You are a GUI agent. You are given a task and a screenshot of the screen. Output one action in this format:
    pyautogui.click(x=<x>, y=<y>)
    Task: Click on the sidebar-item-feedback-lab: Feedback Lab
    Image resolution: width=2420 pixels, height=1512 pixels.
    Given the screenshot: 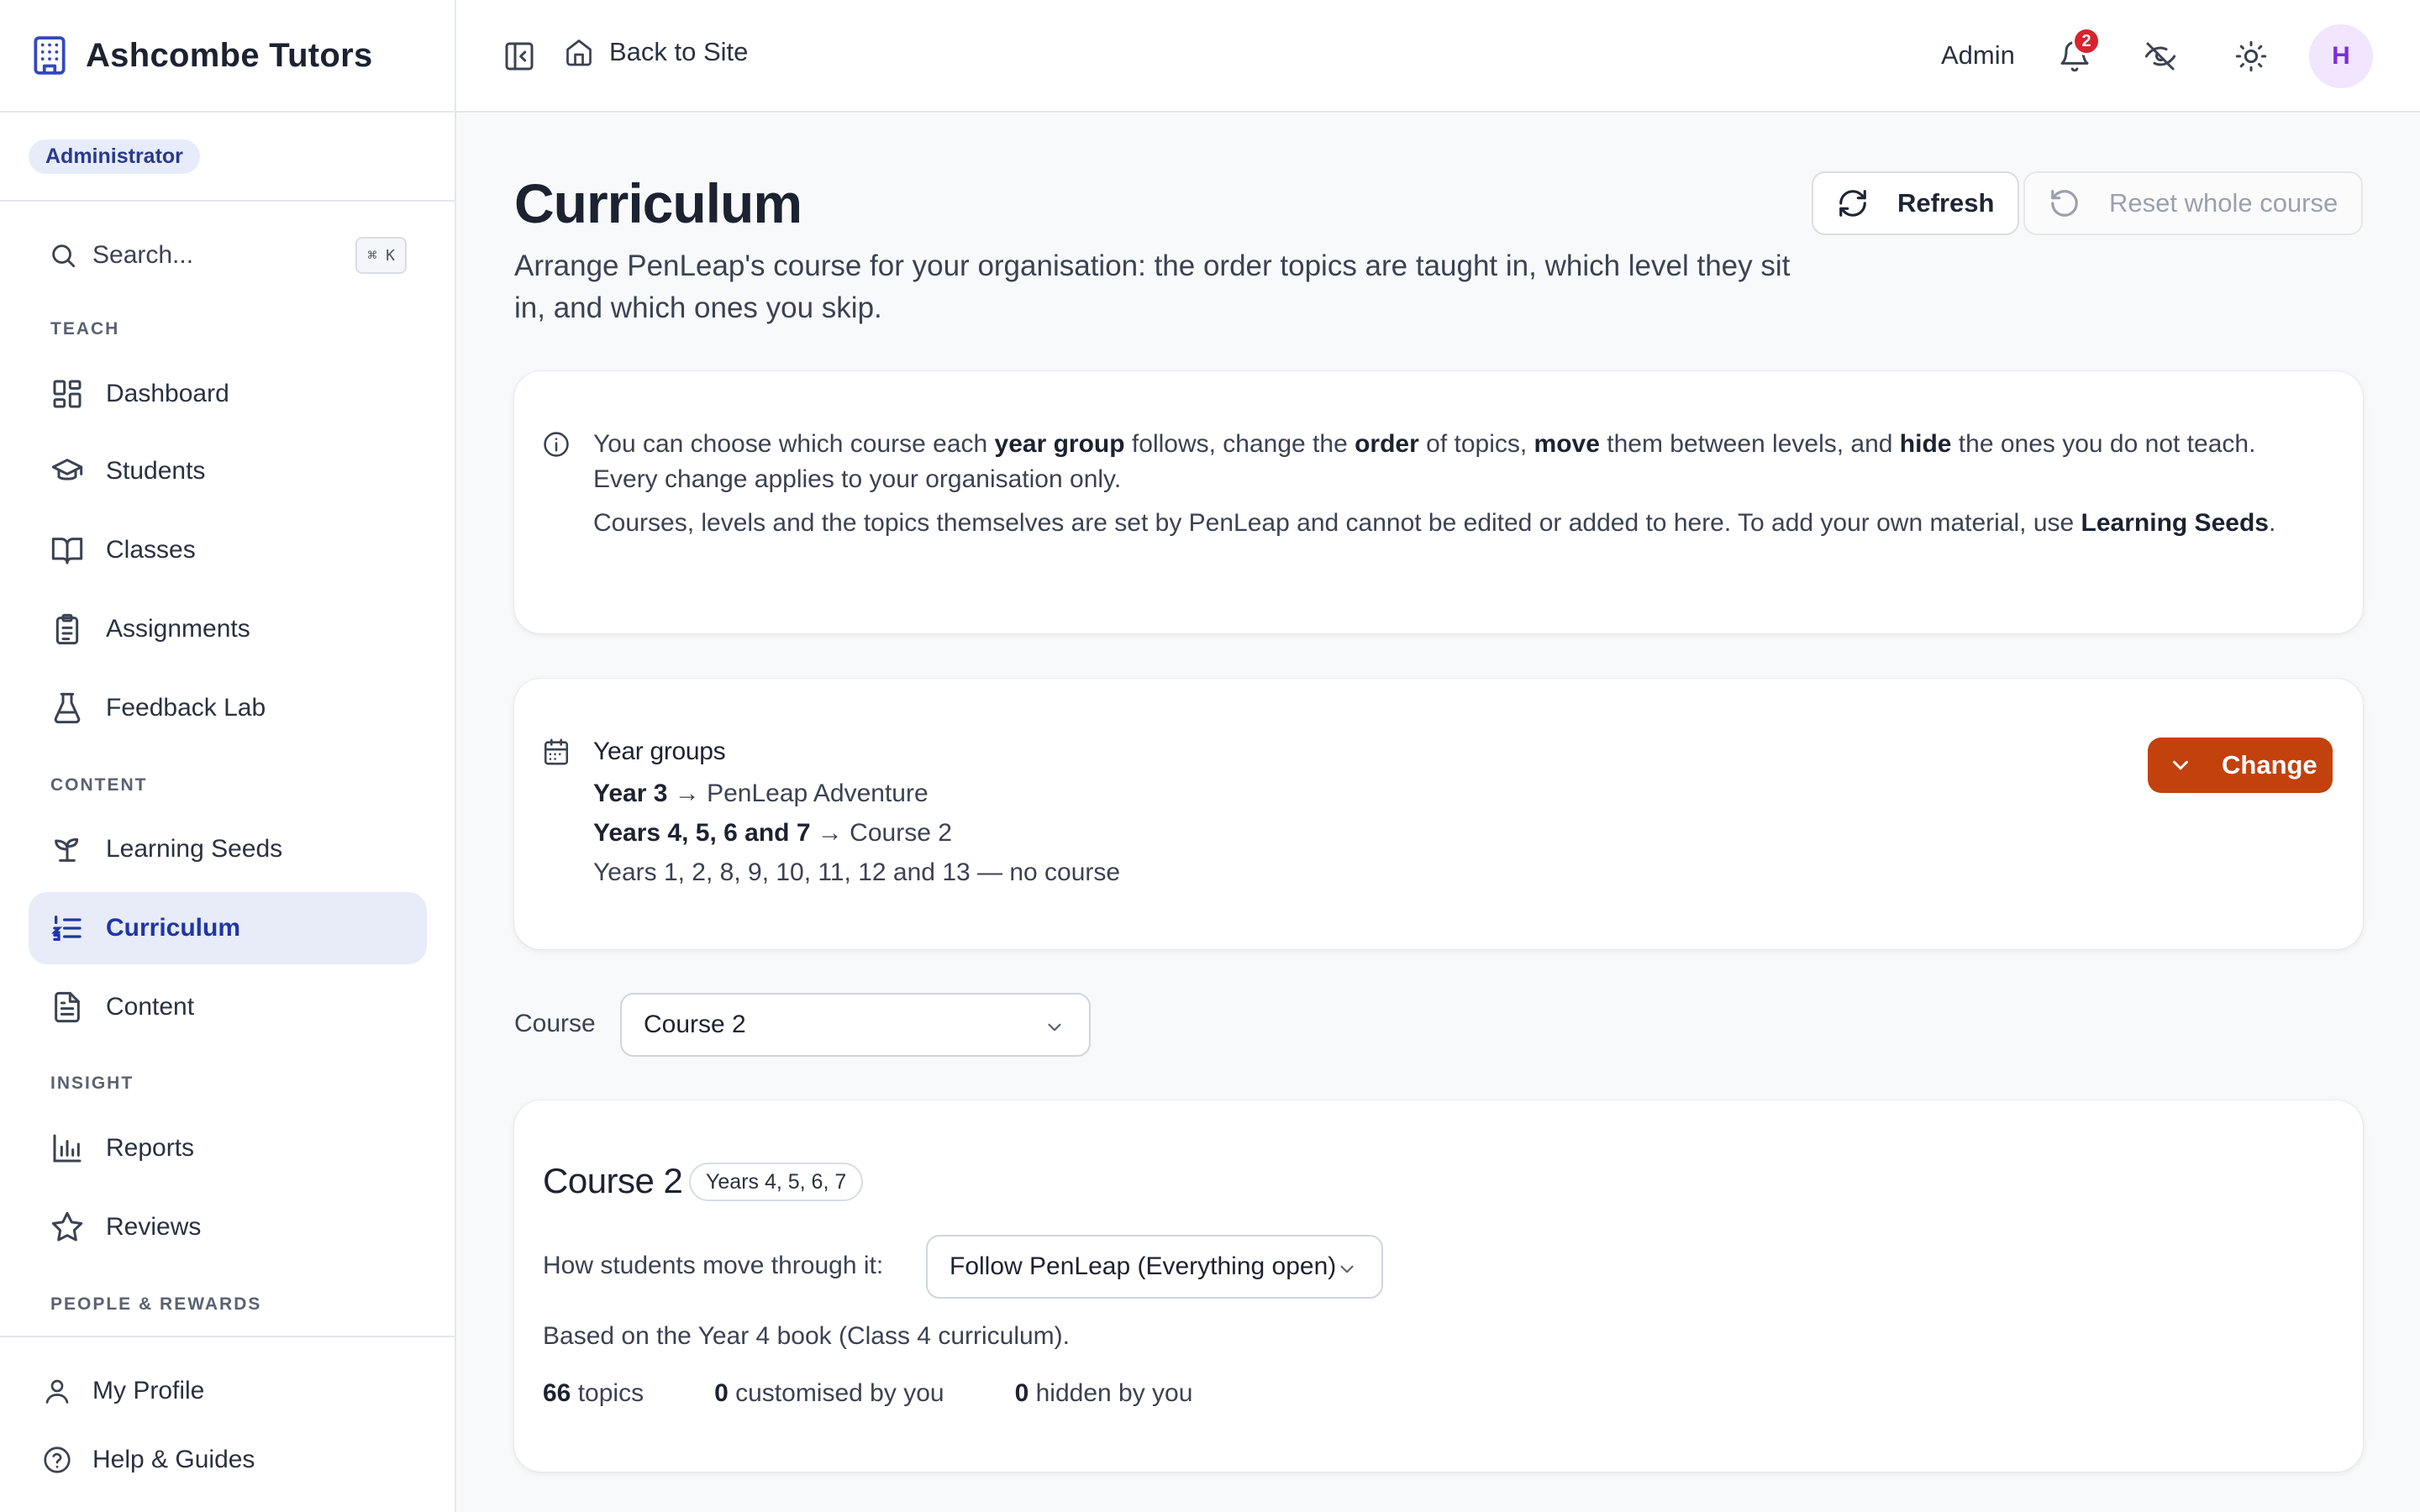 What is the action you would take?
    pyautogui.click(x=228, y=708)
    